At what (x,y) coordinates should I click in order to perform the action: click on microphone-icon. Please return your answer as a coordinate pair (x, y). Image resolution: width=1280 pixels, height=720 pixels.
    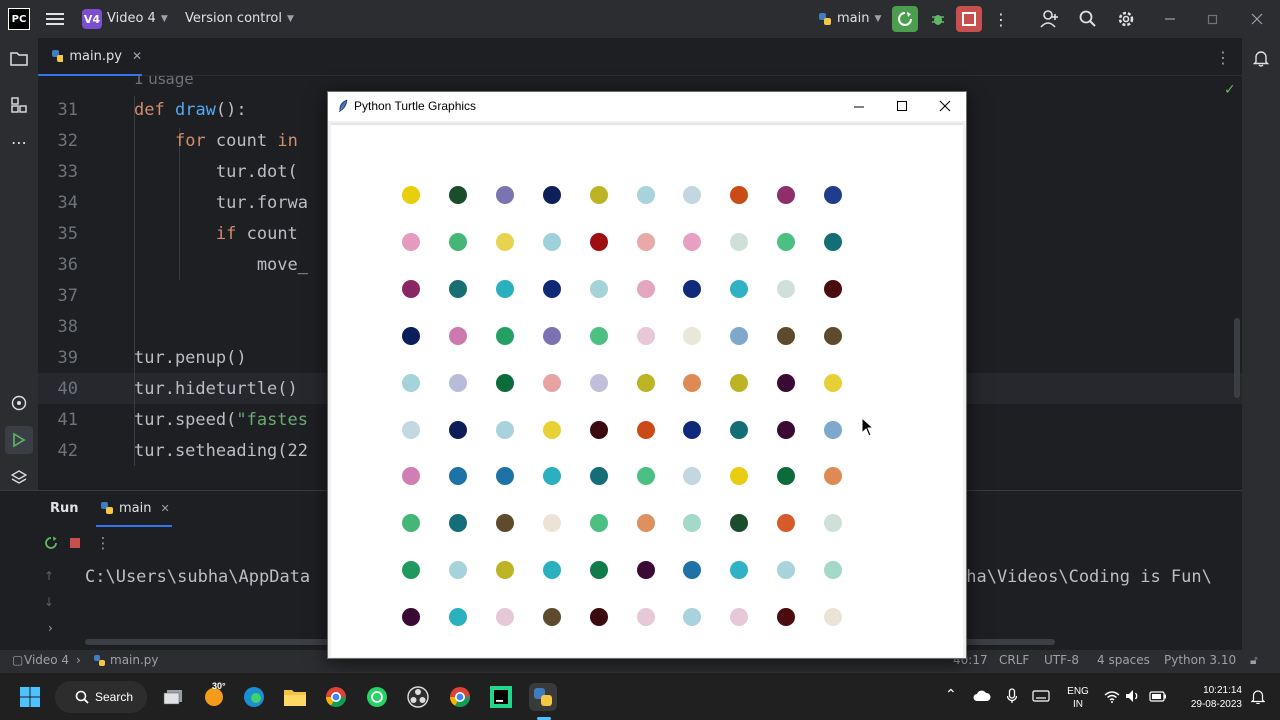
    Looking at the image, I should click on (1012, 696).